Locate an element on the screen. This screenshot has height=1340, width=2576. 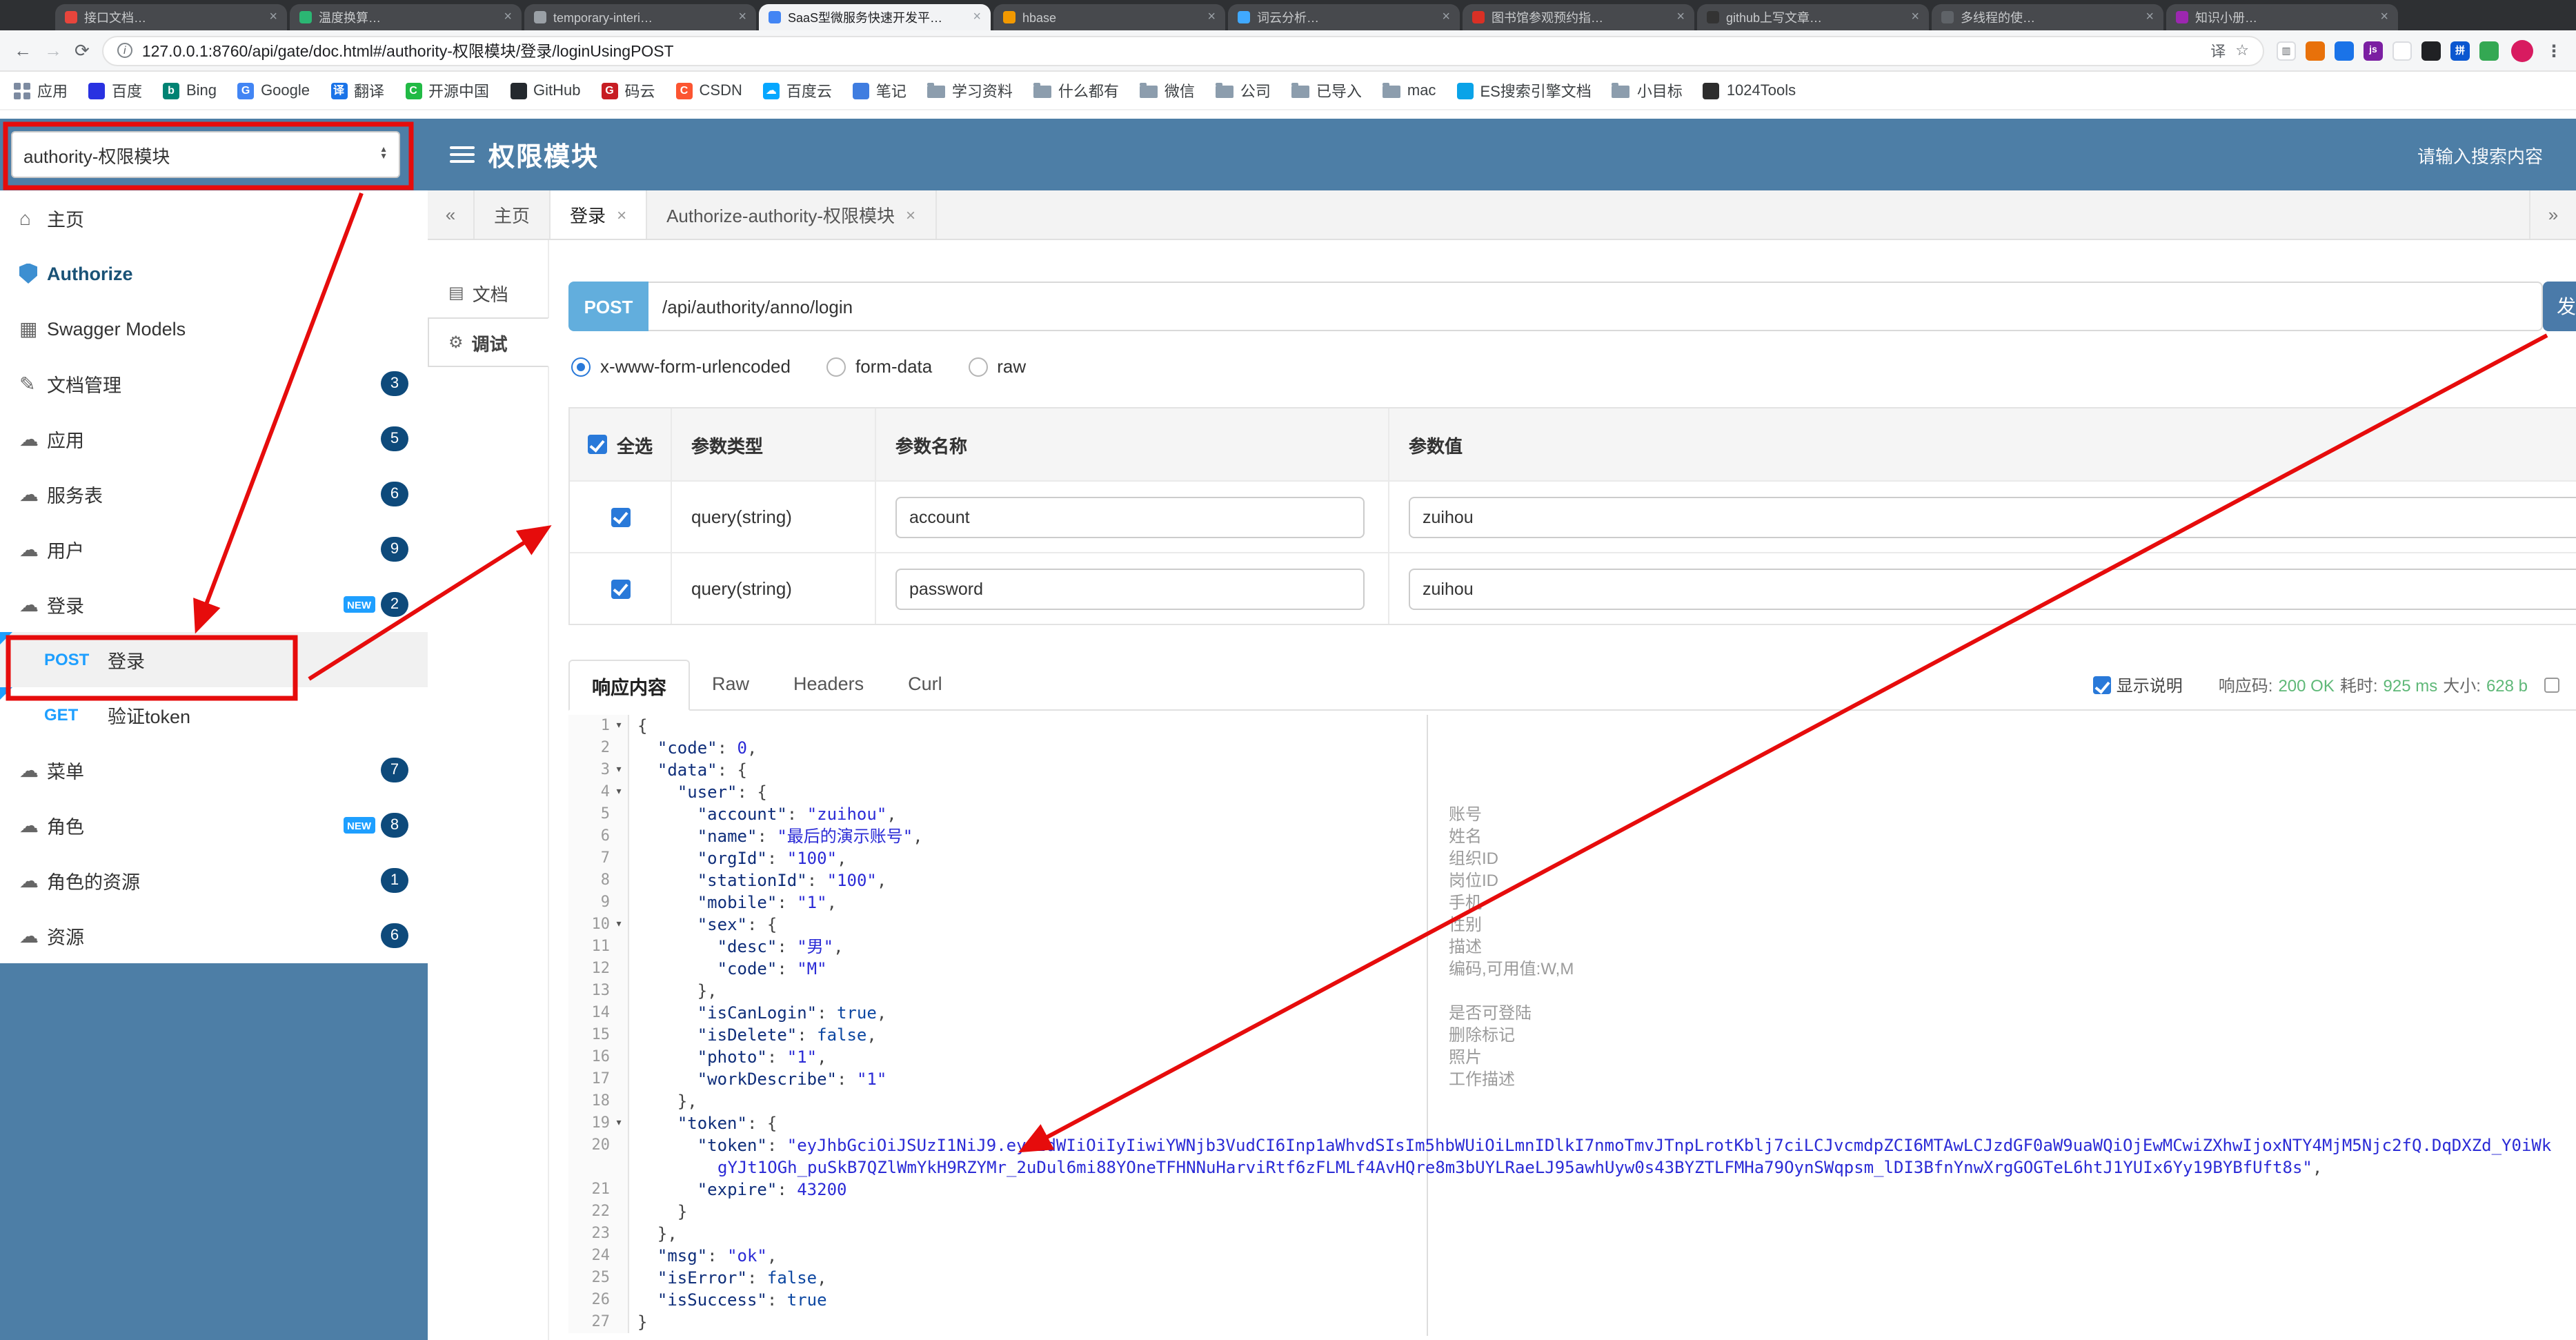
browser-tab: 知识小册… × is located at coordinates (2282, 17).